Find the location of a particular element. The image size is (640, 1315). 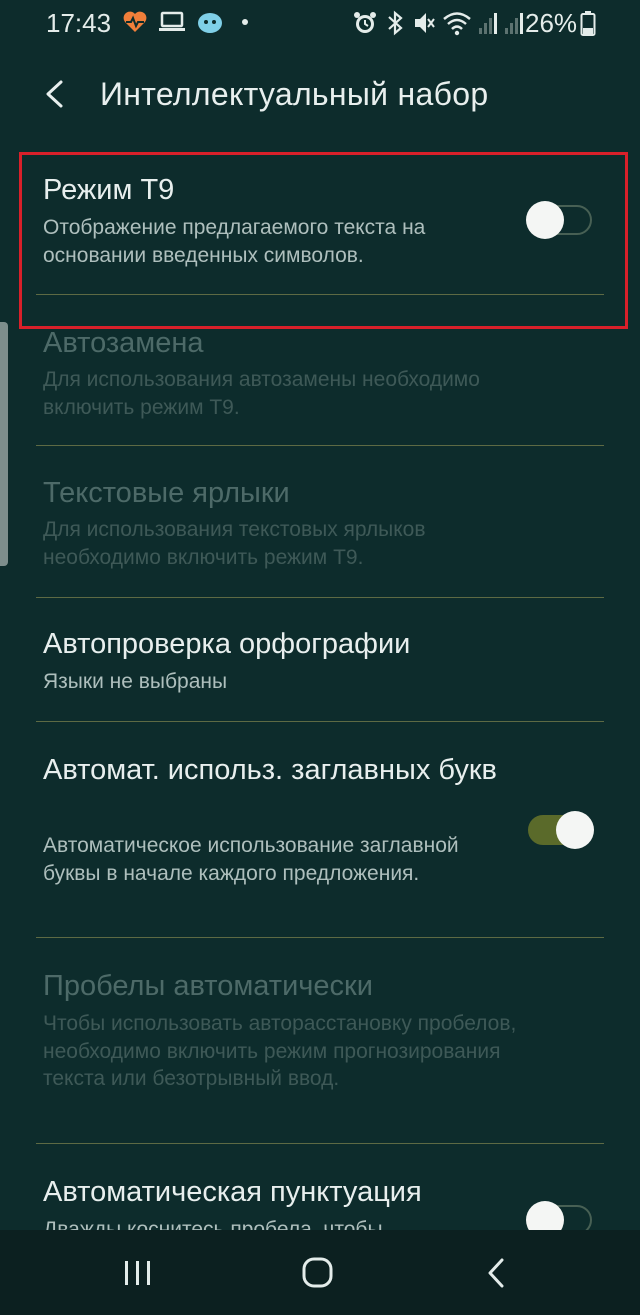

setting-spell-check: Автопроверка орфографии Языки не выбраны is located at coordinates (320, 660).